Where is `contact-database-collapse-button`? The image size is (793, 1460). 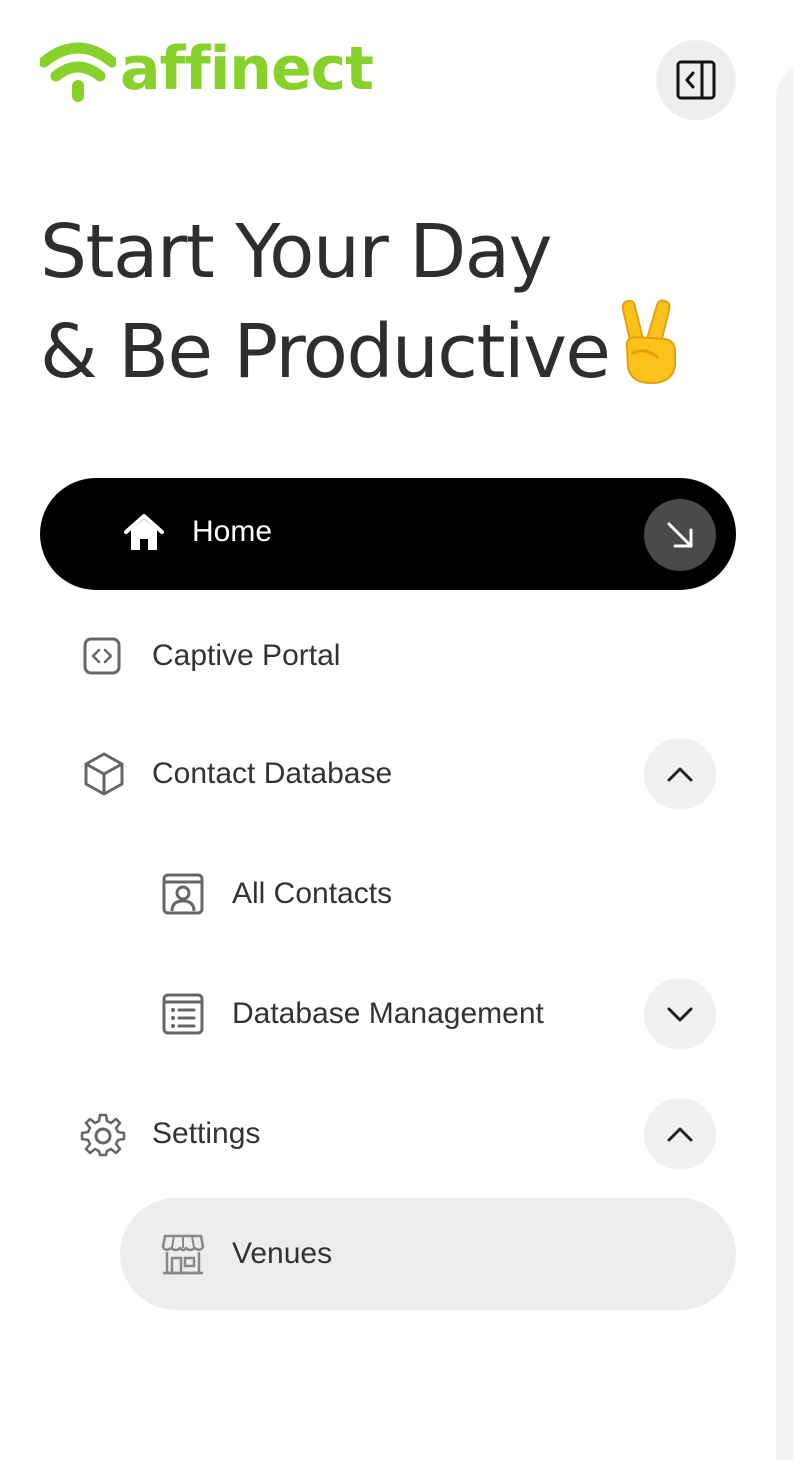
contact-database-collapse-button is located at coordinates (680, 774).